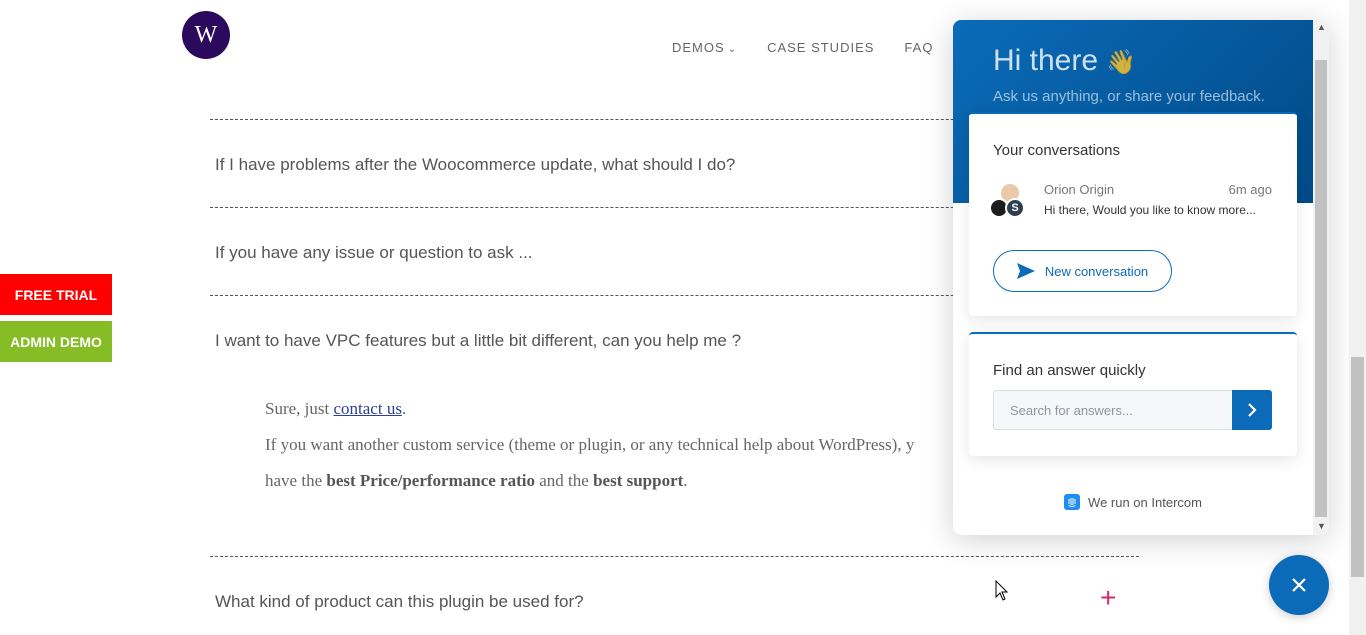 The image size is (1366, 635). I want to click on powered-by-label: We run on Intercom, so click(1145, 502).